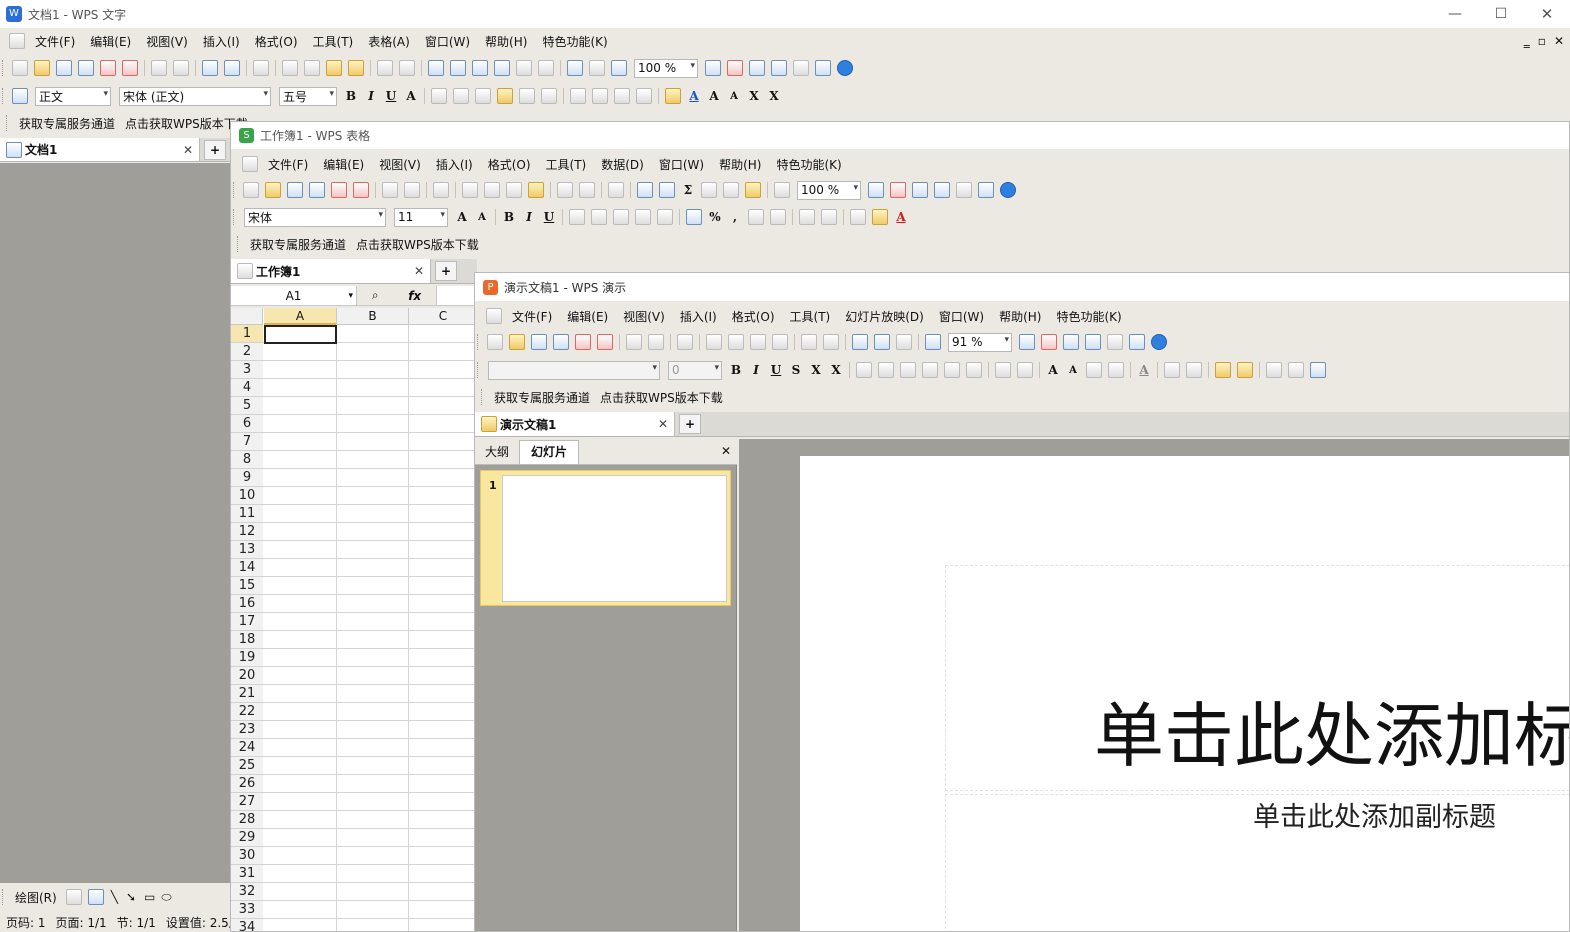  Describe the element at coordinates (778, 217) in the screenshot. I see `decrease-decimal-icon` at that location.